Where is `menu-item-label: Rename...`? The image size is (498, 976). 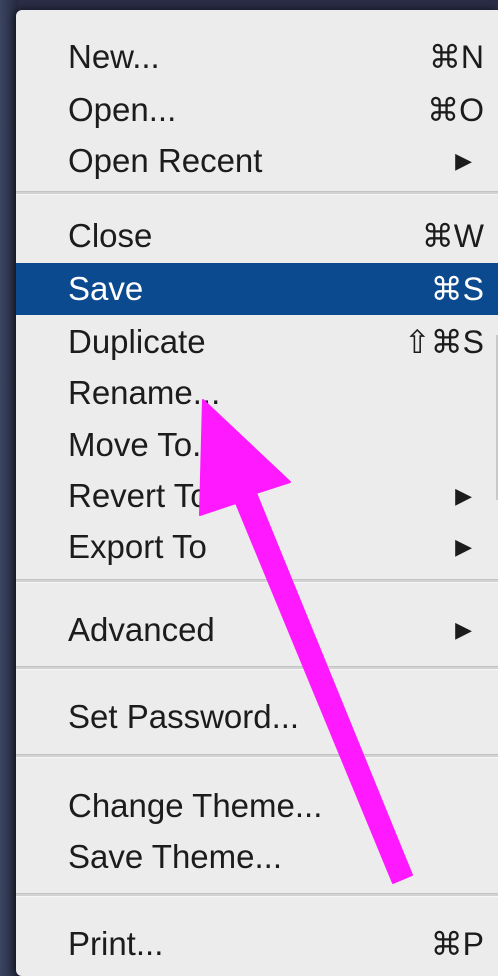
menu-item-label: Rename... is located at coordinates (144, 392).